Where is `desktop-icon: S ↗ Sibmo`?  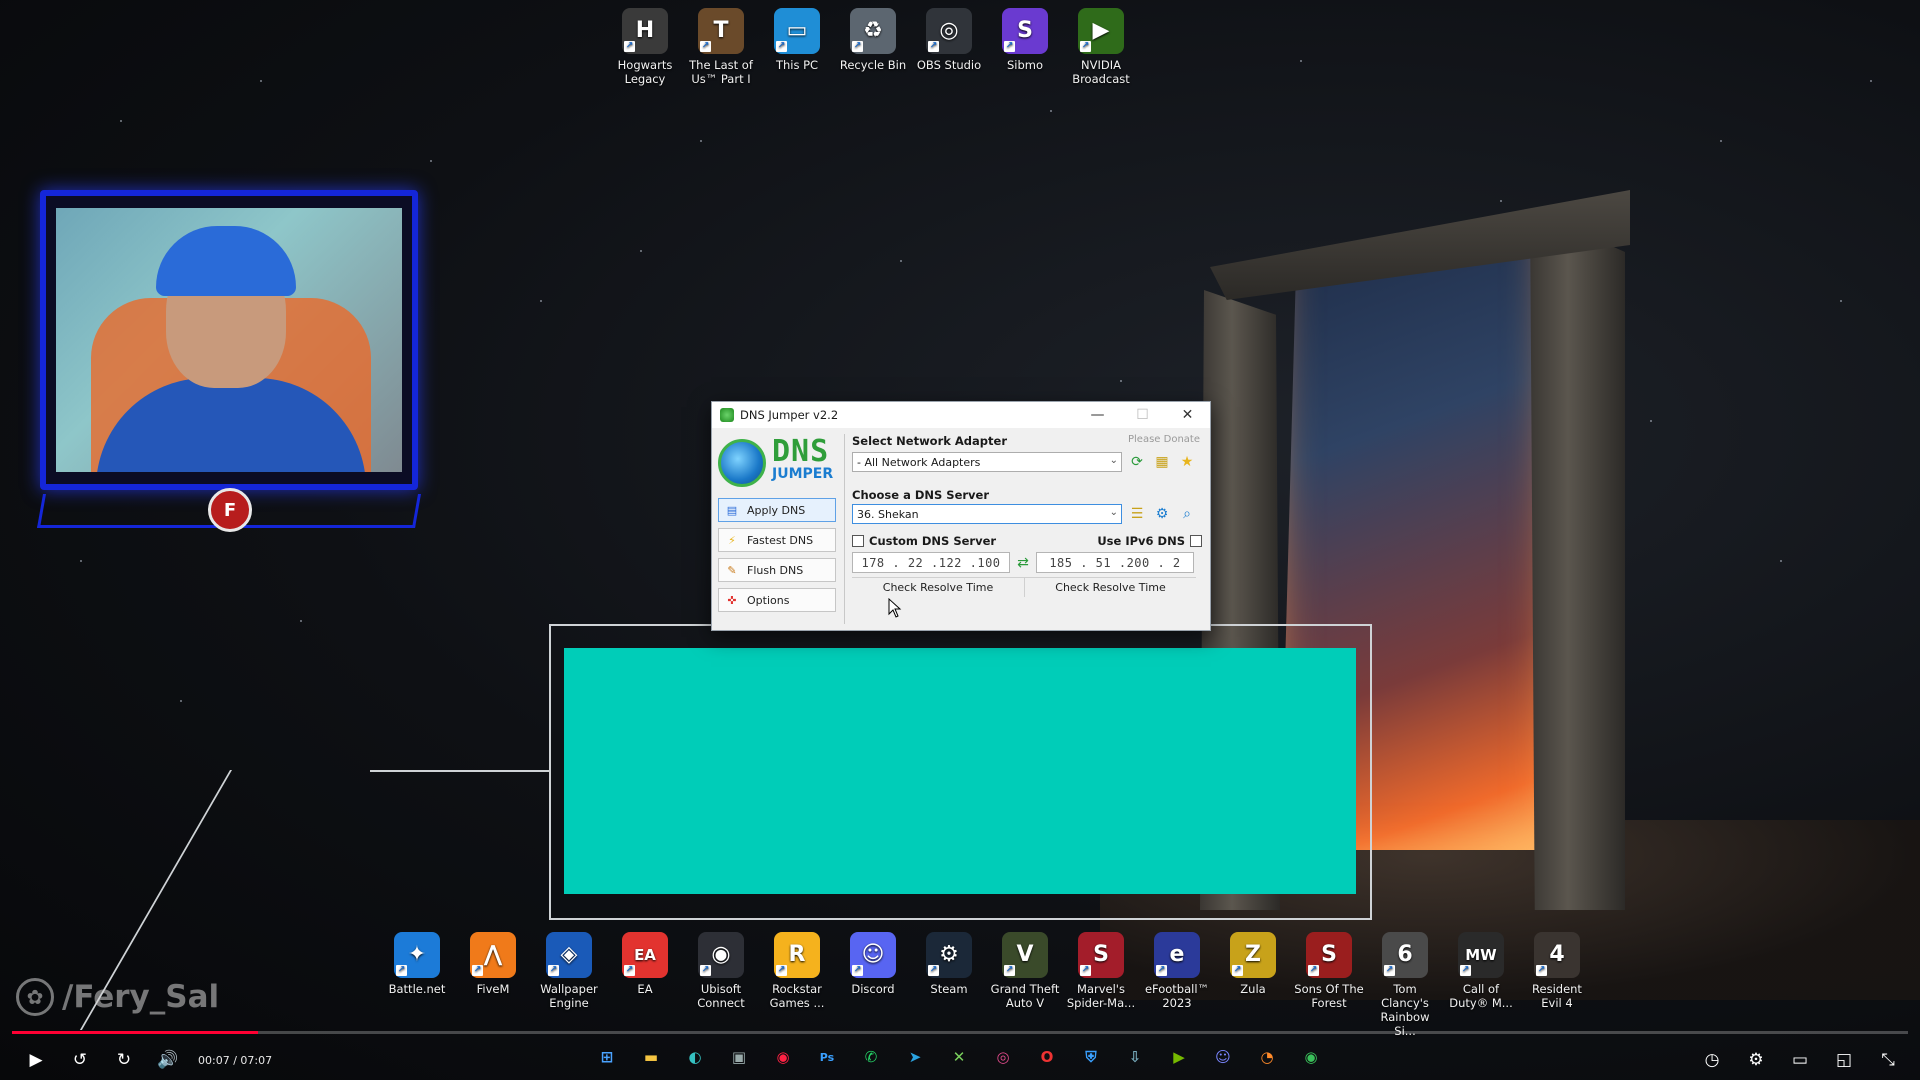 desktop-icon: S ↗ Sibmo is located at coordinates (1025, 40).